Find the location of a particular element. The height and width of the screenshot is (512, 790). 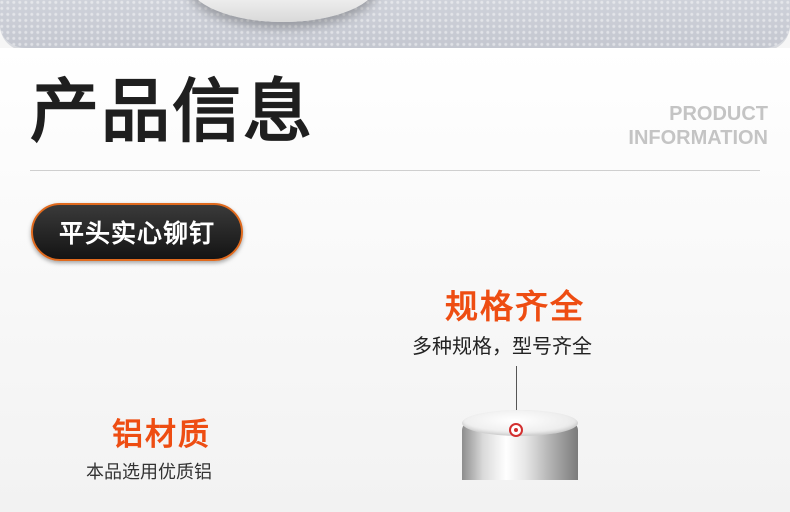

top-banner-image is located at coordinates (395, 25).